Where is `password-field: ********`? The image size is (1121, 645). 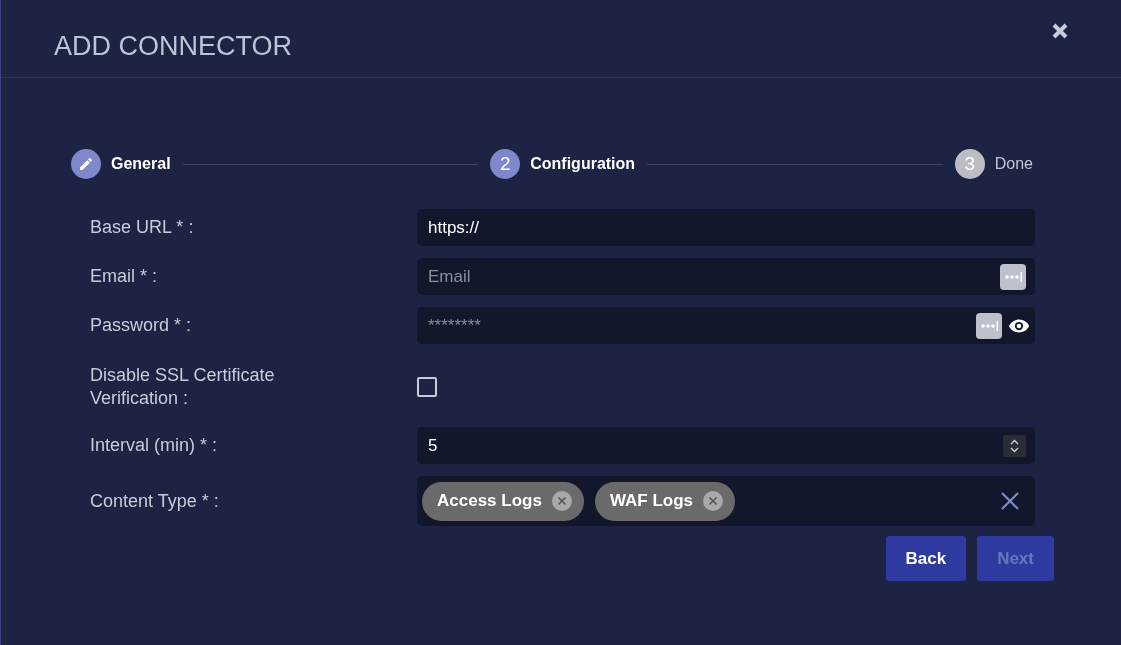
password-field: ******** is located at coordinates (726, 325).